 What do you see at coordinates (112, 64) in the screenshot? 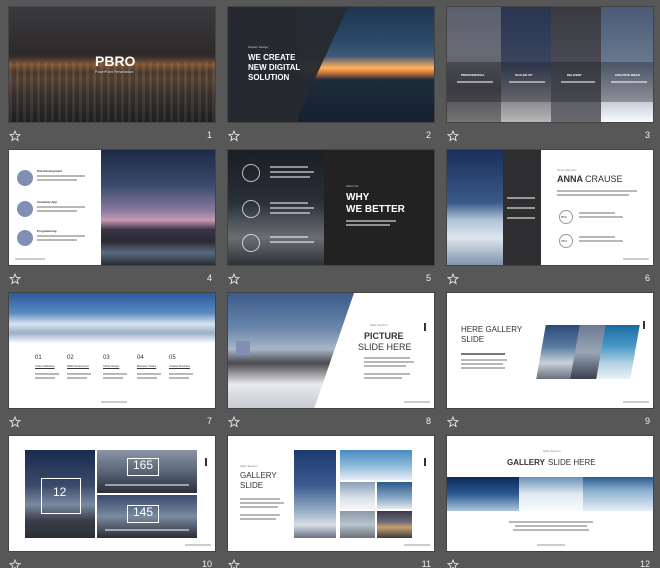
I see `slide-1-thumbnail: PBRO PowerPoint Presentation` at bounding box center [112, 64].